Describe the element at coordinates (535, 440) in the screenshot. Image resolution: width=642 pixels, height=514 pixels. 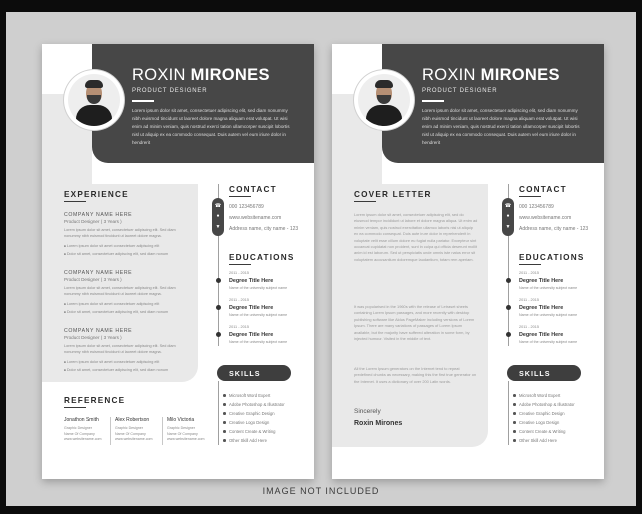
I see `skill-item: Other Skill Add Here` at that location.